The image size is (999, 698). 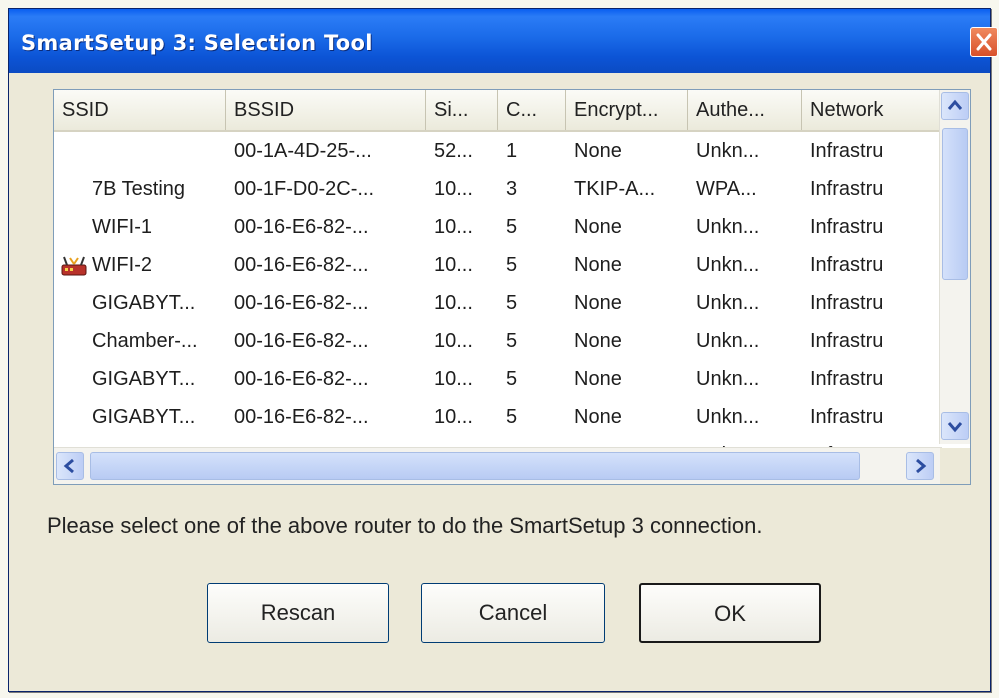 I want to click on scrollbar-corner, so click(x=955, y=466).